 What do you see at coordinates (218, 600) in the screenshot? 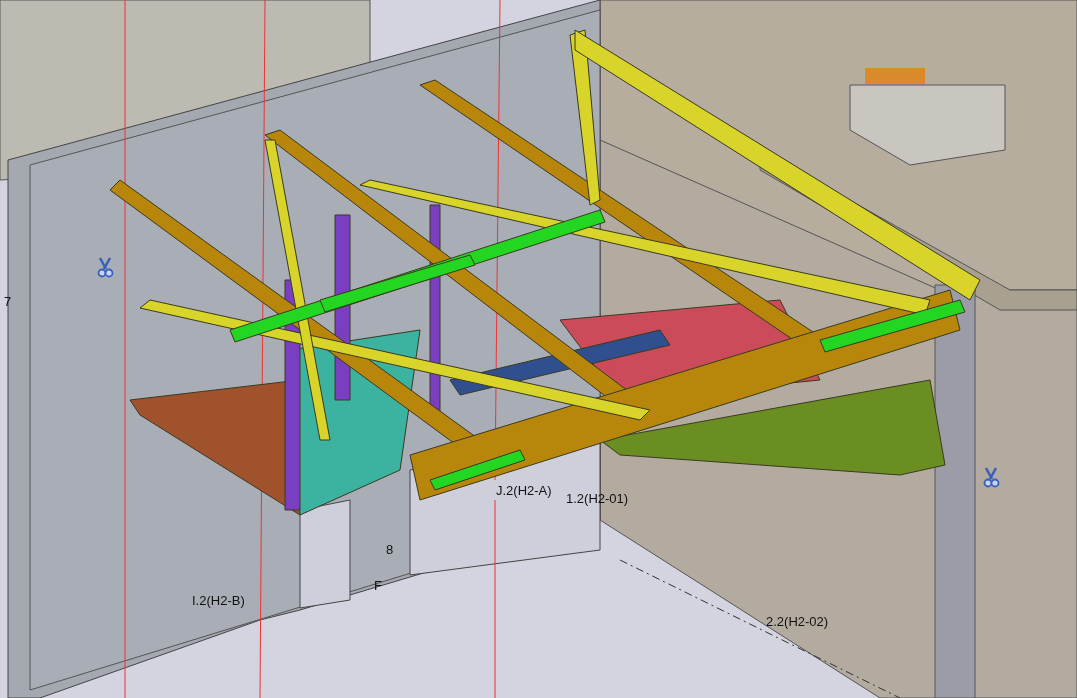
I see `grid-label: I.2(H2-B)` at bounding box center [218, 600].